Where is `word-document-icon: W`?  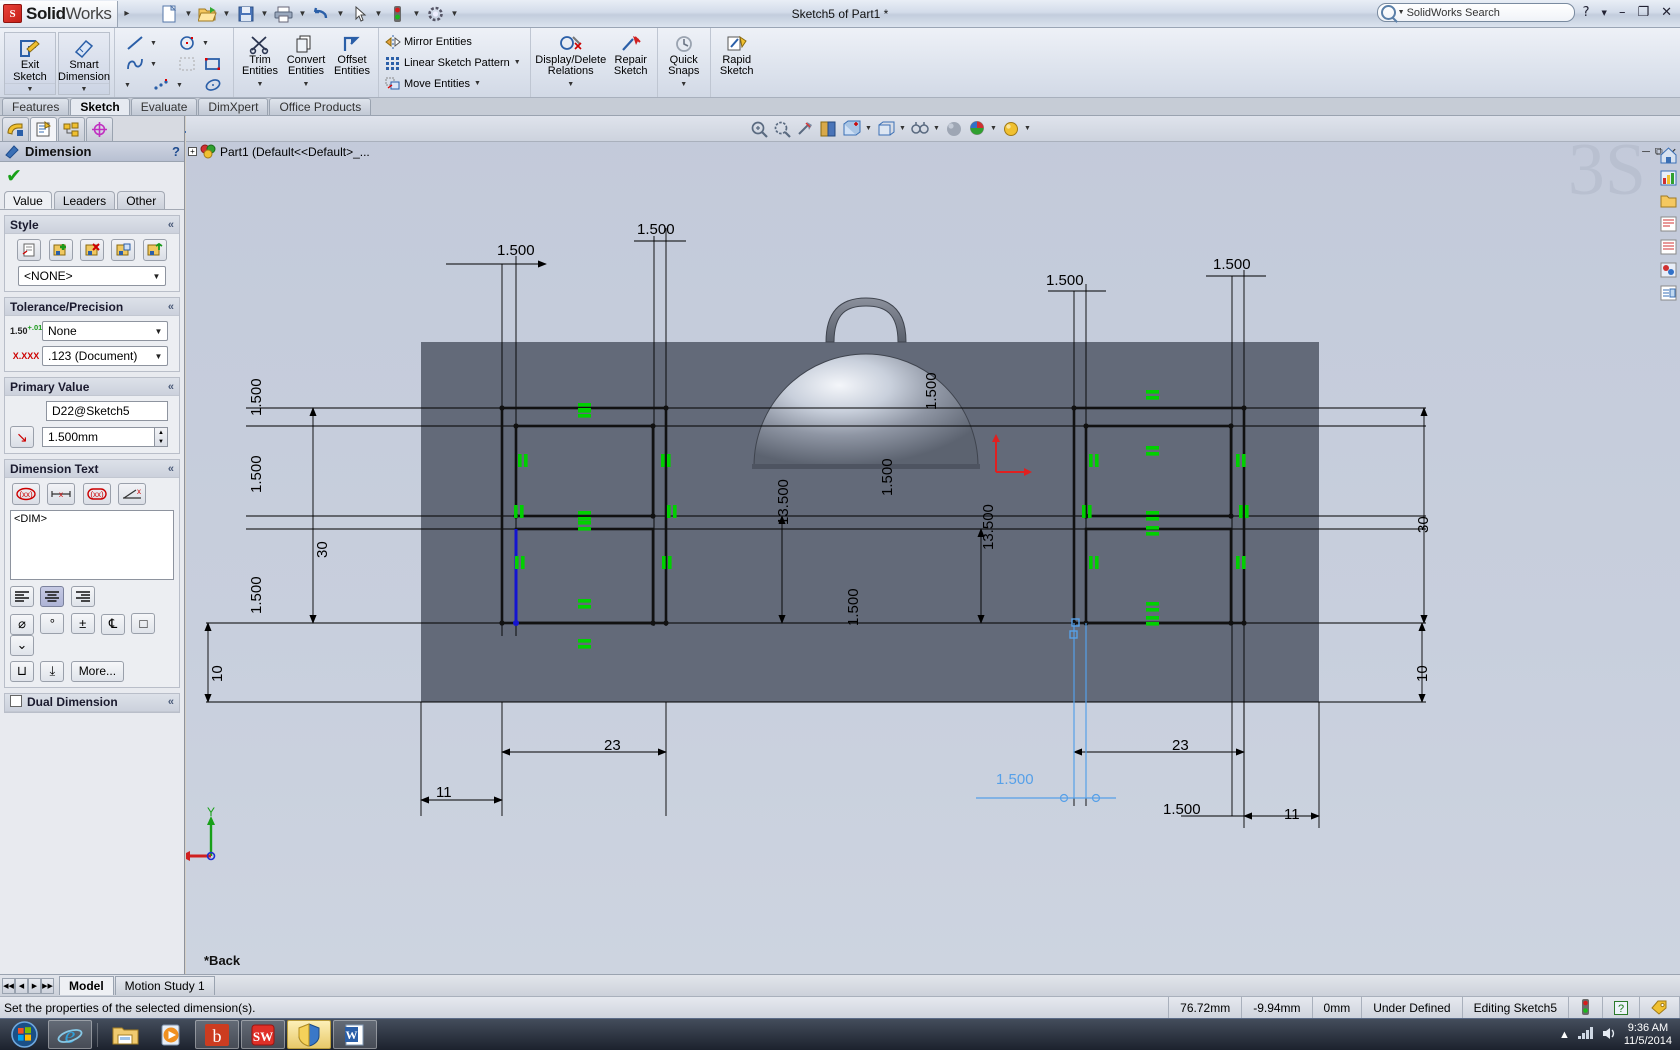 word-document-icon: W is located at coordinates (355, 1034).